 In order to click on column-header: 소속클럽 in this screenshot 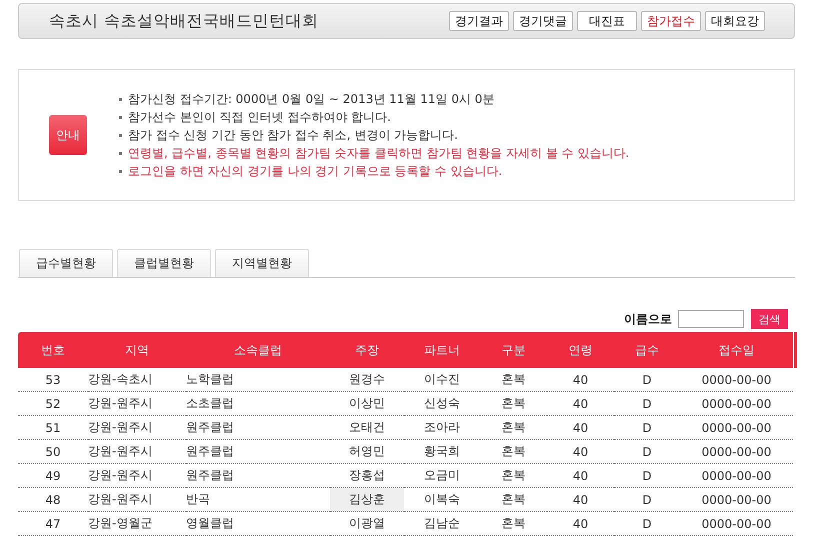, I will do `click(258, 350)`.